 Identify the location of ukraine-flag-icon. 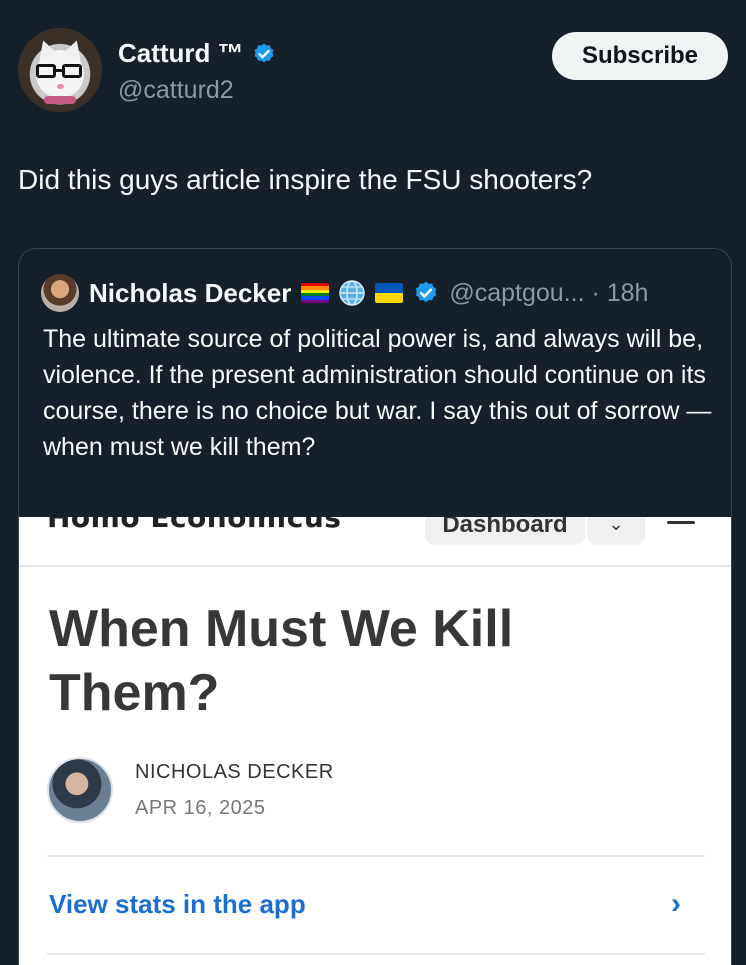
(389, 293).